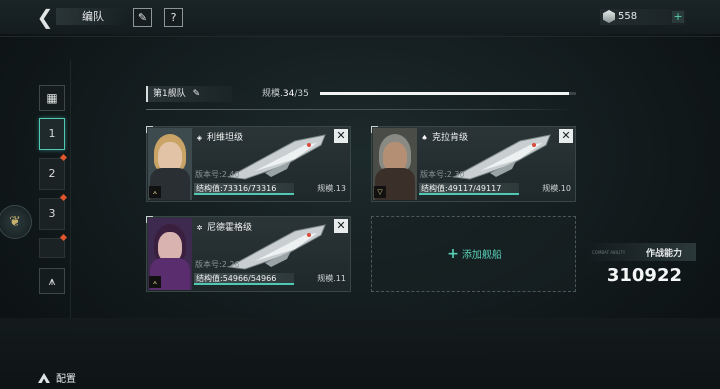 The height and width of the screenshot is (389, 720). What do you see at coordinates (52, 134) in the screenshot?
I see `tab-fleet-1: 1` at bounding box center [52, 134].